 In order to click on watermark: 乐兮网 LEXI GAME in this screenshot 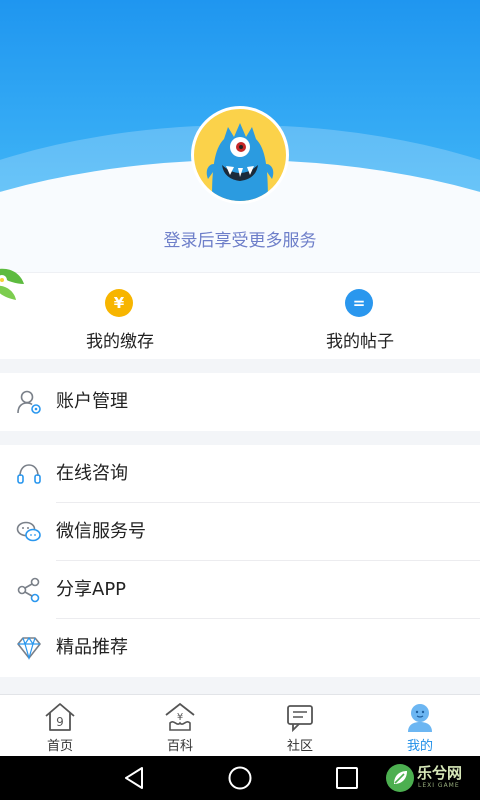, I will do `click(432, 779)`.